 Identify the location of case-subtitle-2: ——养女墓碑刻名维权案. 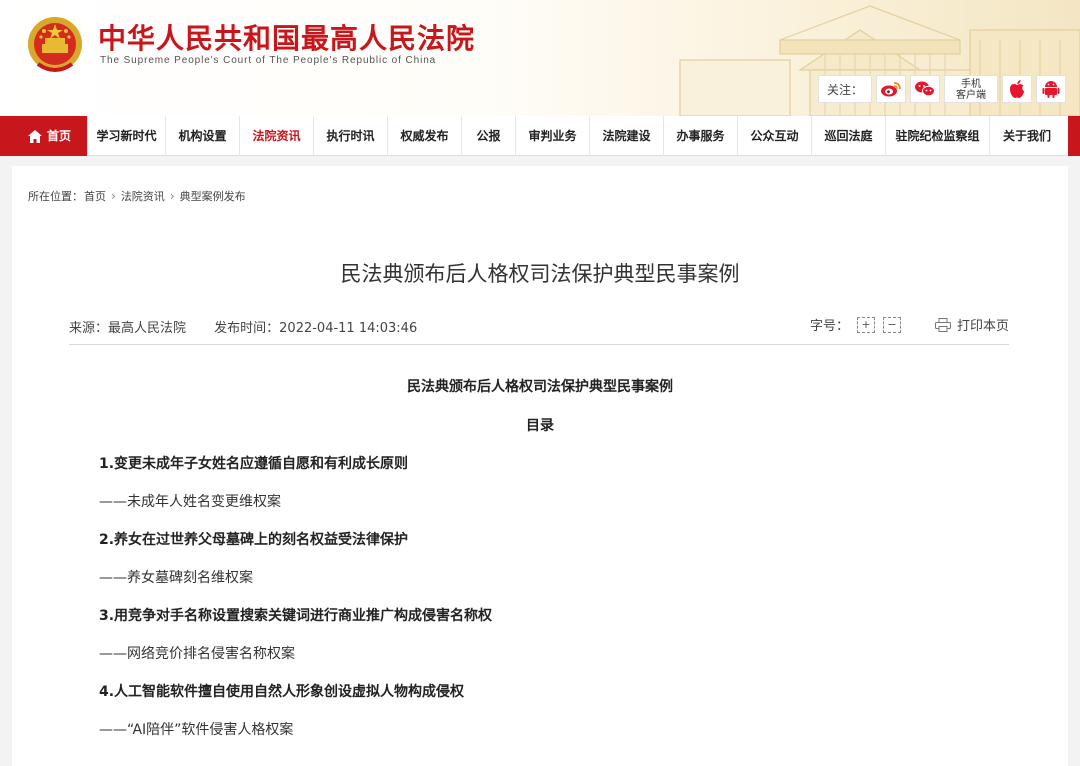
(176, 578).